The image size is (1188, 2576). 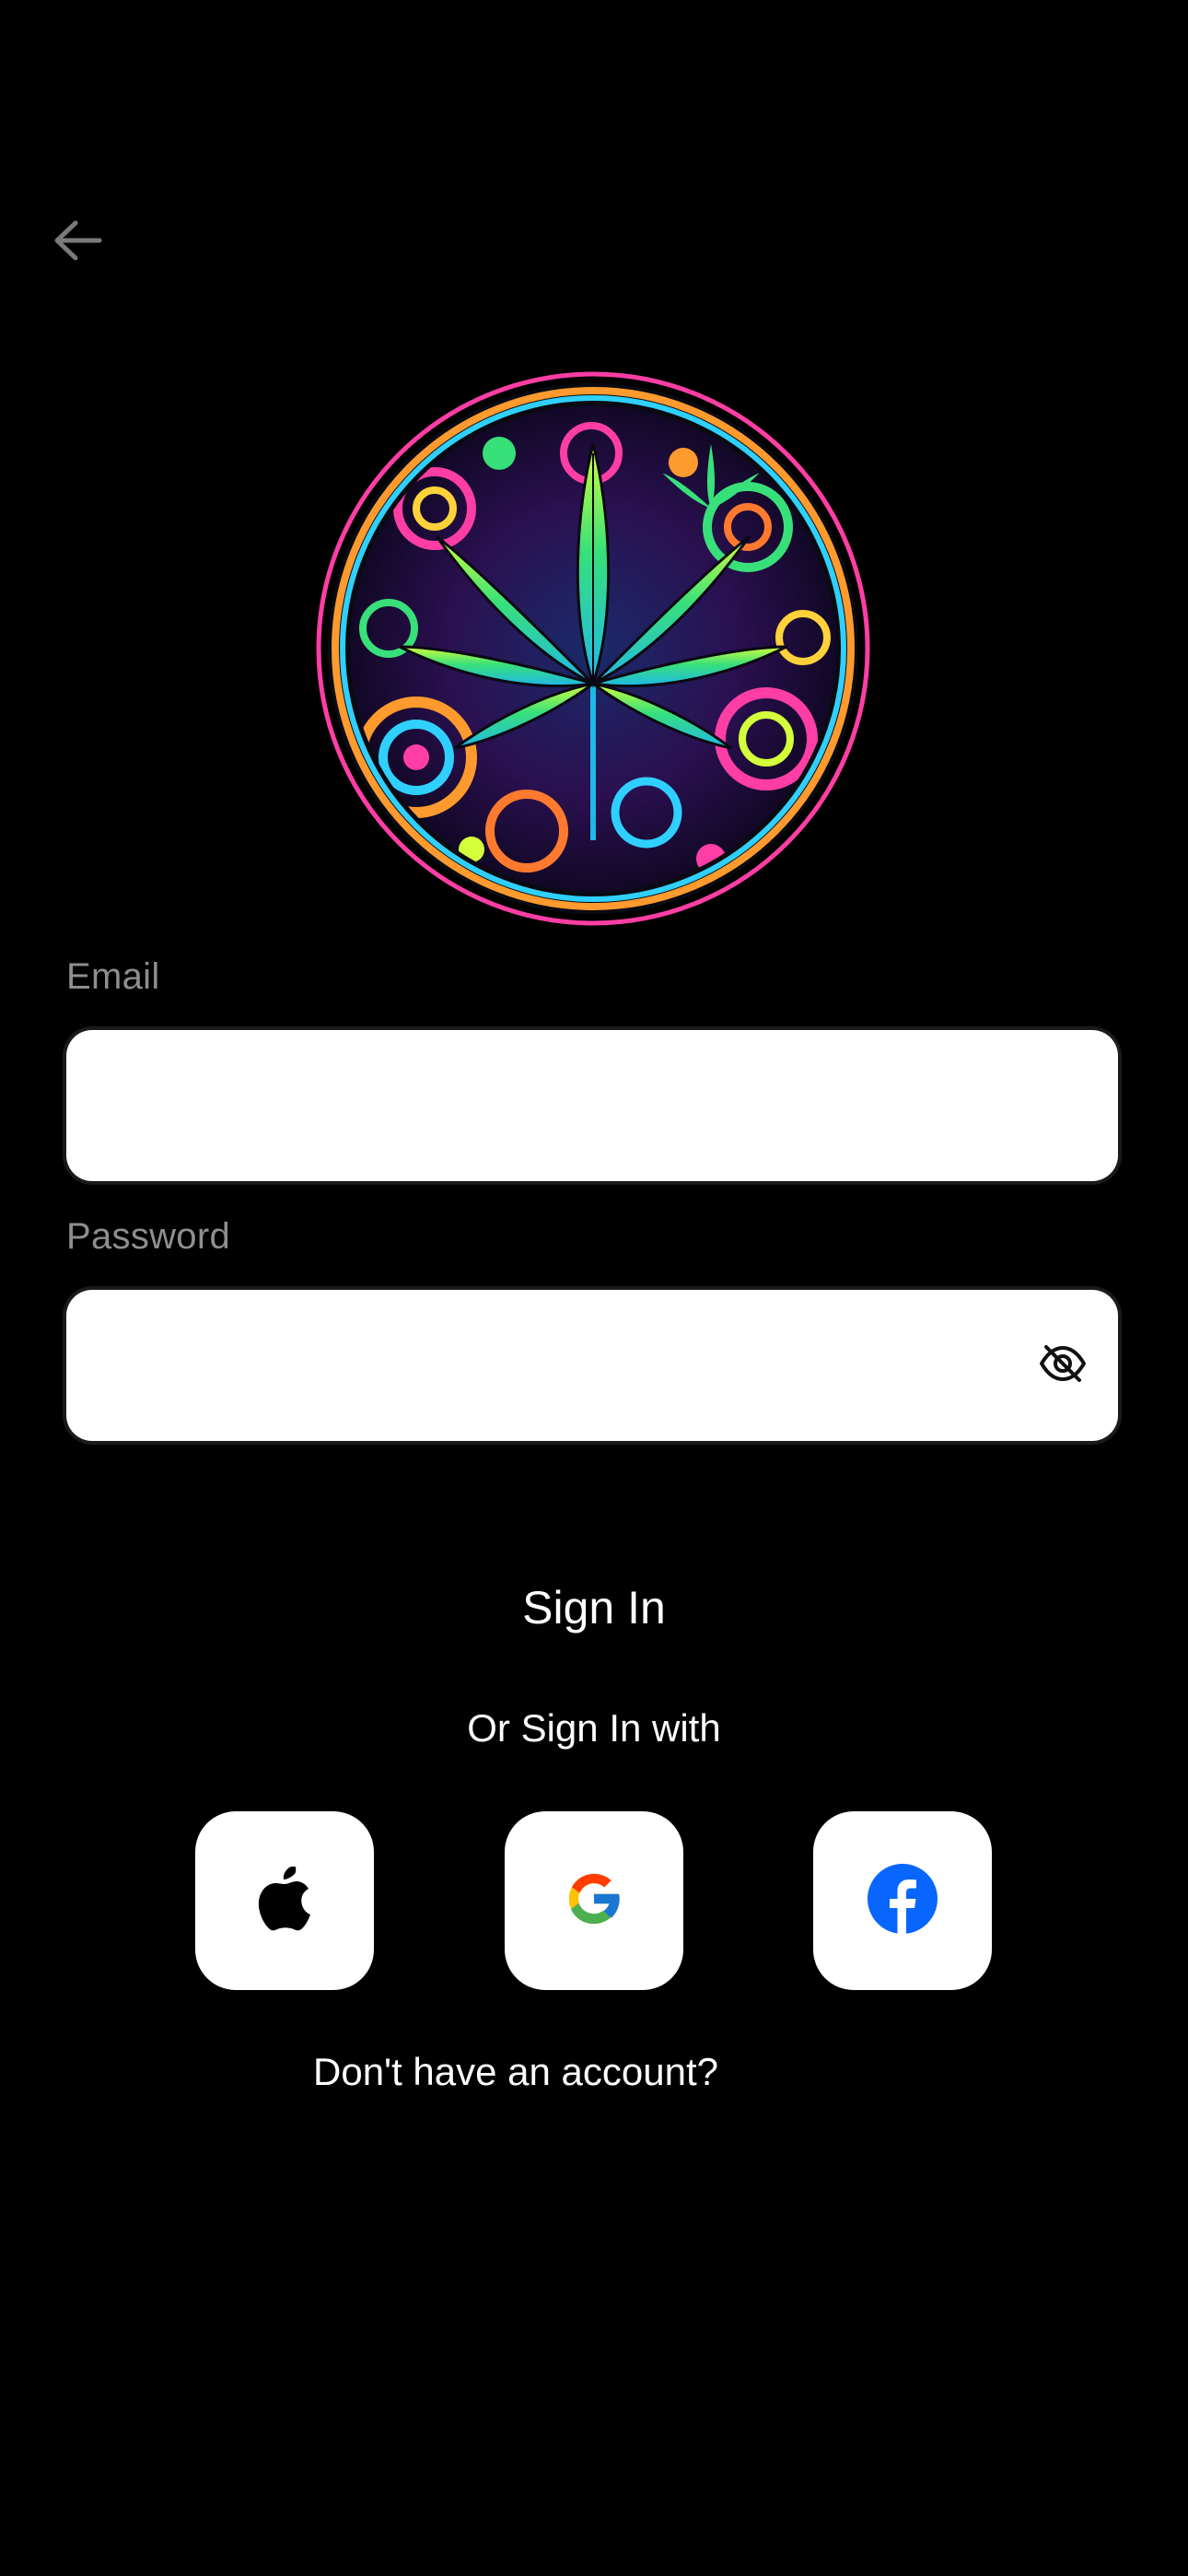 I want to click on eye-slash-icon, so click(x=1063, y=1365).